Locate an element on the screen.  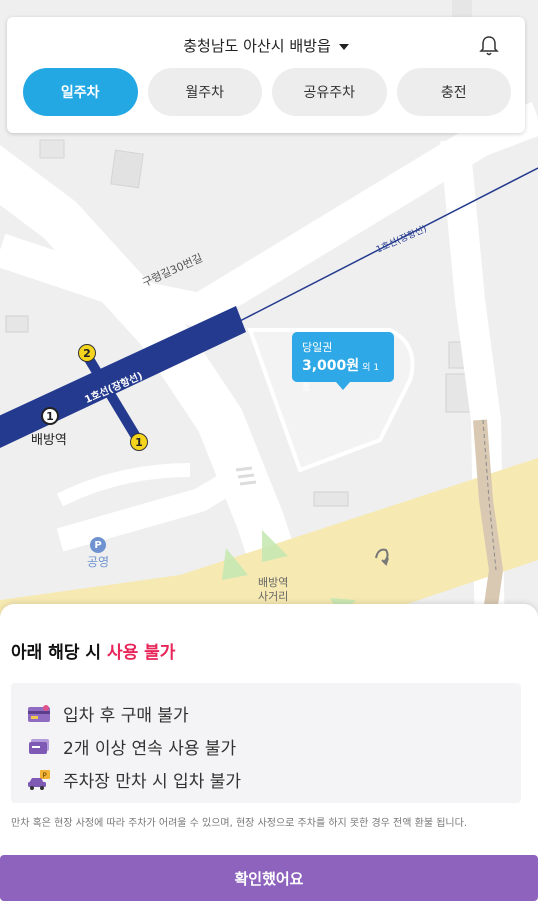
card-icon is located at coordinates (39, 713).